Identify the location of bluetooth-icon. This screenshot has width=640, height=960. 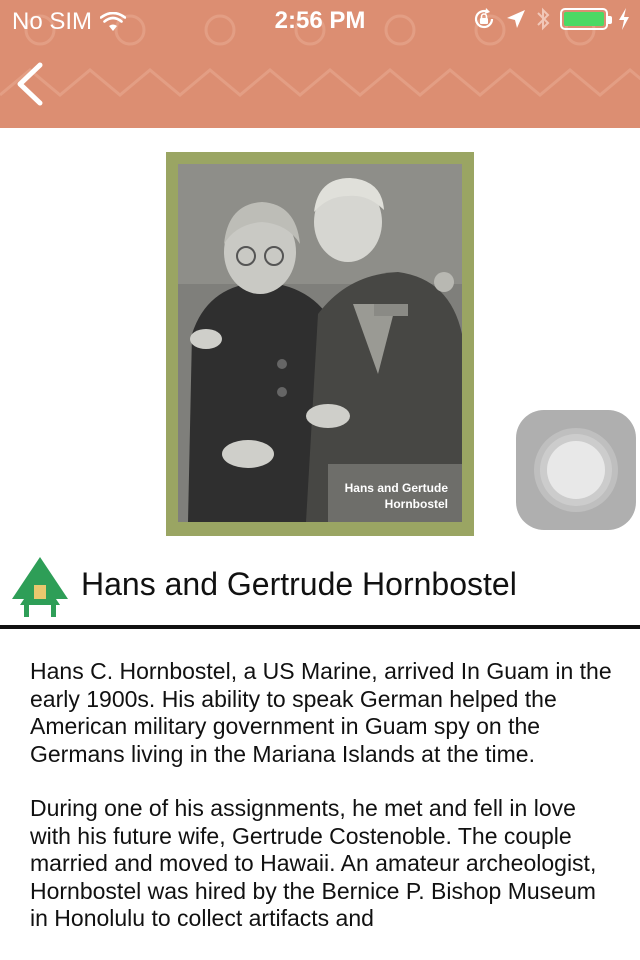
(543, 19).